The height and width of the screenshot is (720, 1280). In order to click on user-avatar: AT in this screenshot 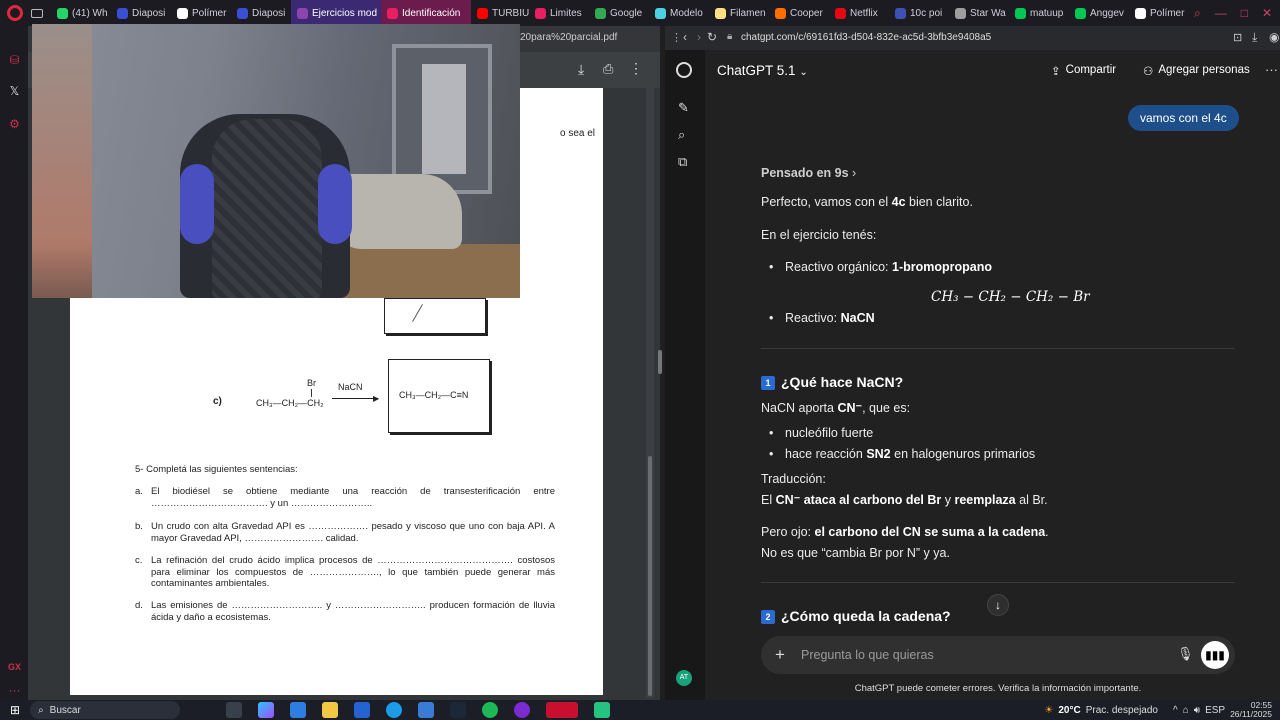, I will do `click(684, 678)`.